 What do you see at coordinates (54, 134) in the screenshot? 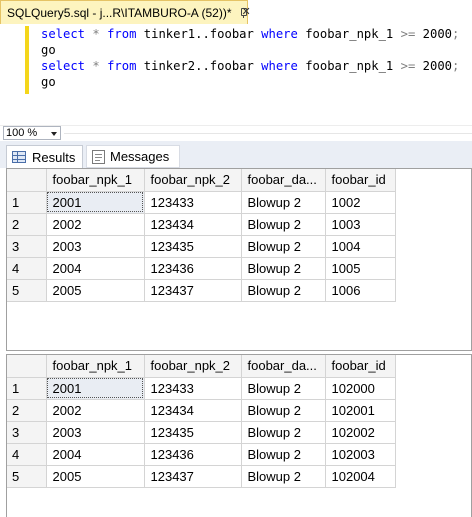
I see `chevron-down-icon` at bounding box center [54, 134].